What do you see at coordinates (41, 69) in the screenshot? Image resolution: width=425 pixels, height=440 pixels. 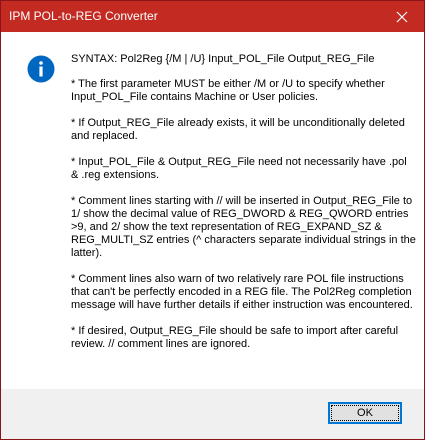 I see `info-icon` at bounding box center [41, 69].